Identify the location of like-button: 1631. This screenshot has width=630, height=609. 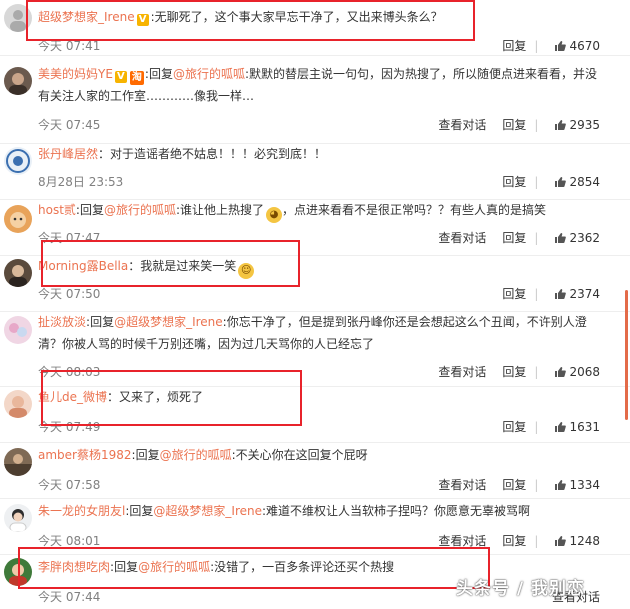
(577, 427).